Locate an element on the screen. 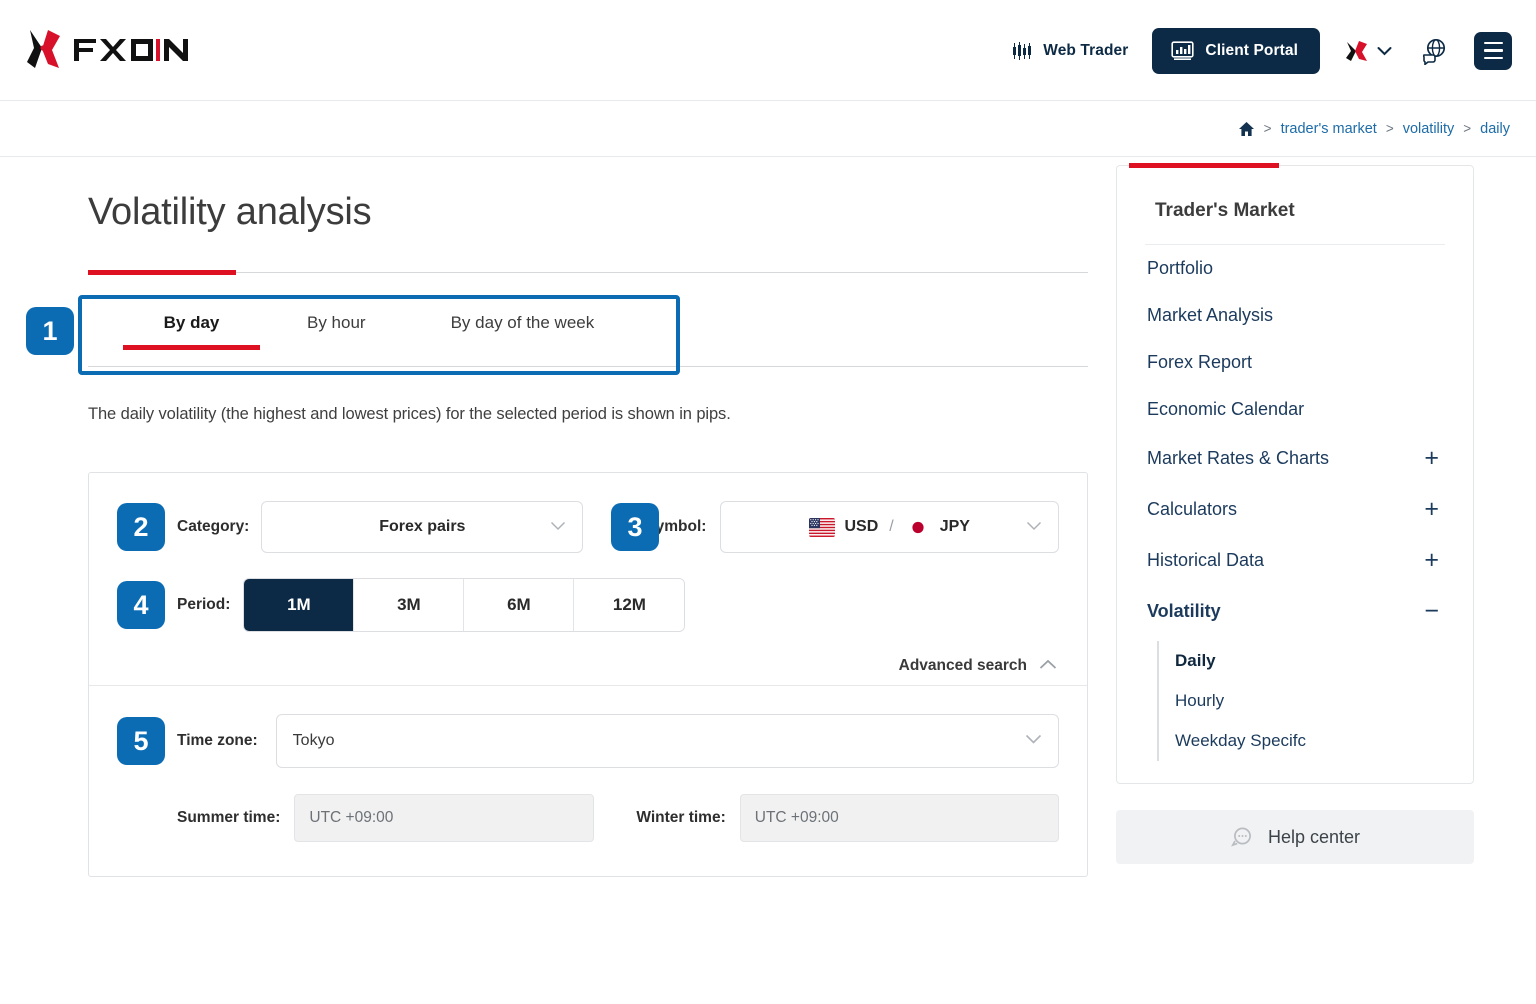  fxon-logo-mark is located at coordinates (43, 49).